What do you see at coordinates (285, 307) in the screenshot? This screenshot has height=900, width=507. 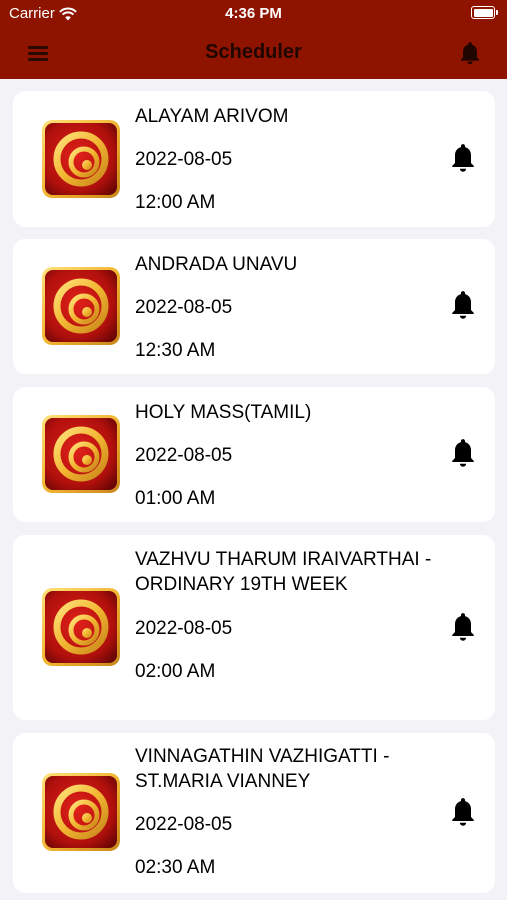 I see `schedule-card-text: ANDRADA UNAVU 2022-08-05 12:30 AM` at bounding box center [285, 307].